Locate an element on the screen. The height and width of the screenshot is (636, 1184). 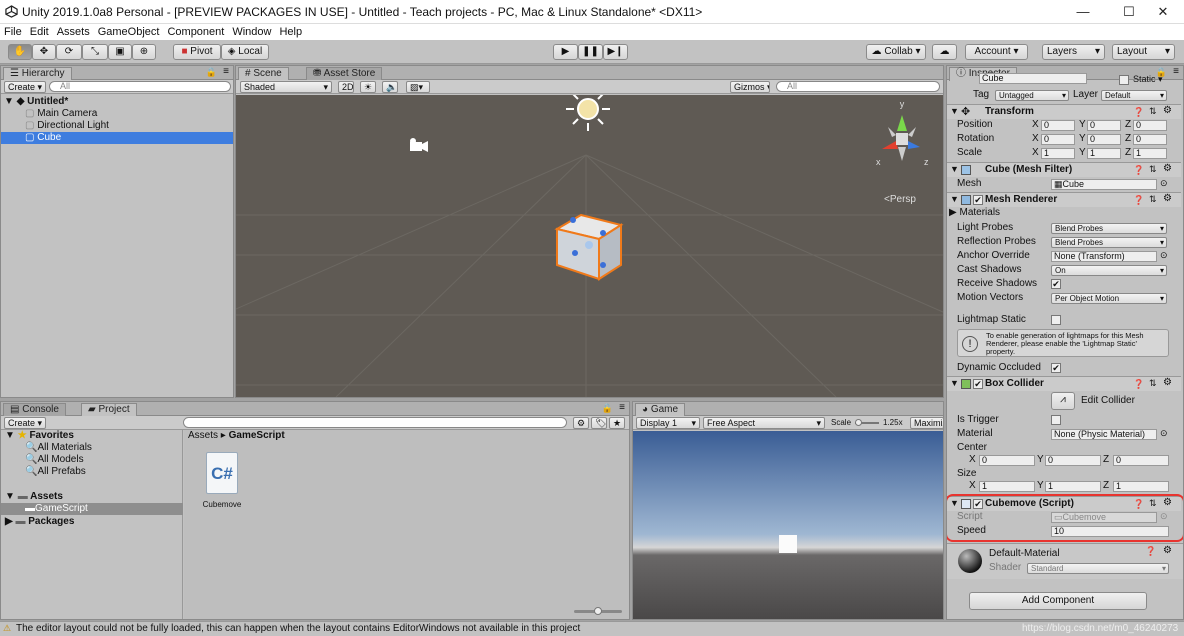
position-y-field: 0 is located at coordinates (1104, 125).